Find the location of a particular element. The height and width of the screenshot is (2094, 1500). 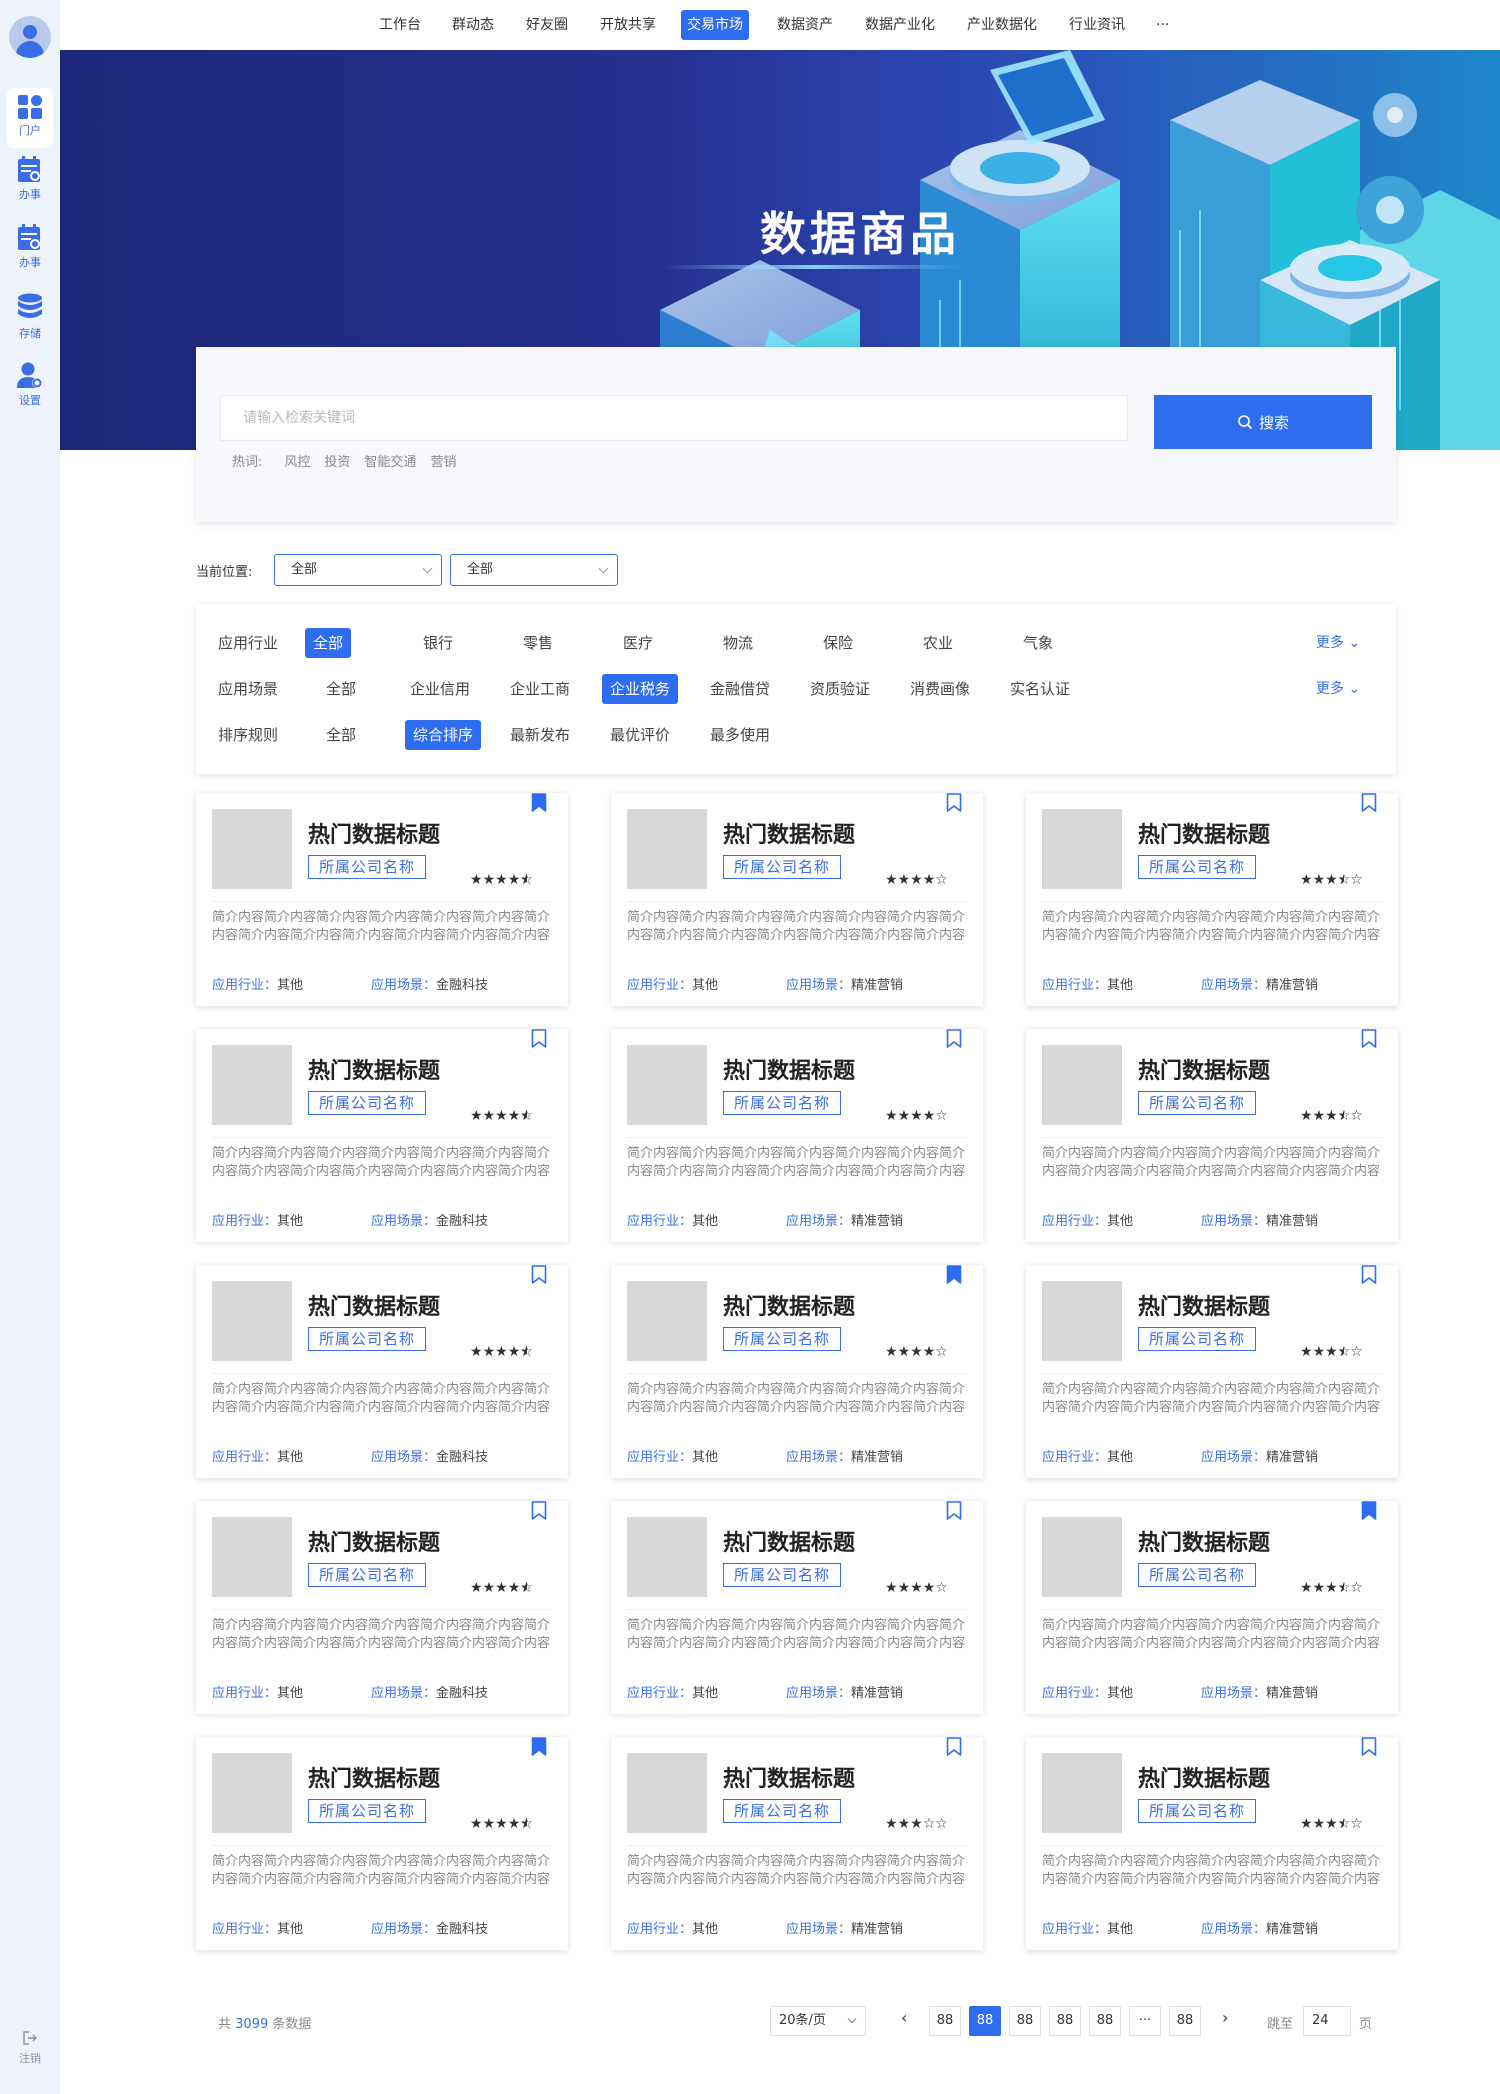

meta-colon: ： is located at coordinates (845, 985).